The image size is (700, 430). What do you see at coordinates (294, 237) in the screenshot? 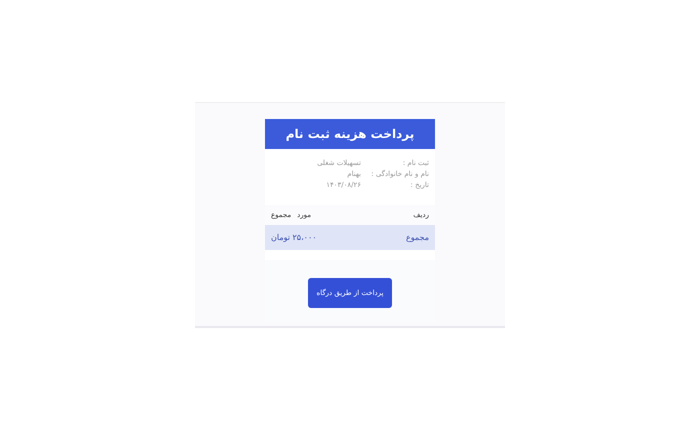
I see `table-cell: ۲۵،۰۰۰ تومان` at bounding box center [294, 237].